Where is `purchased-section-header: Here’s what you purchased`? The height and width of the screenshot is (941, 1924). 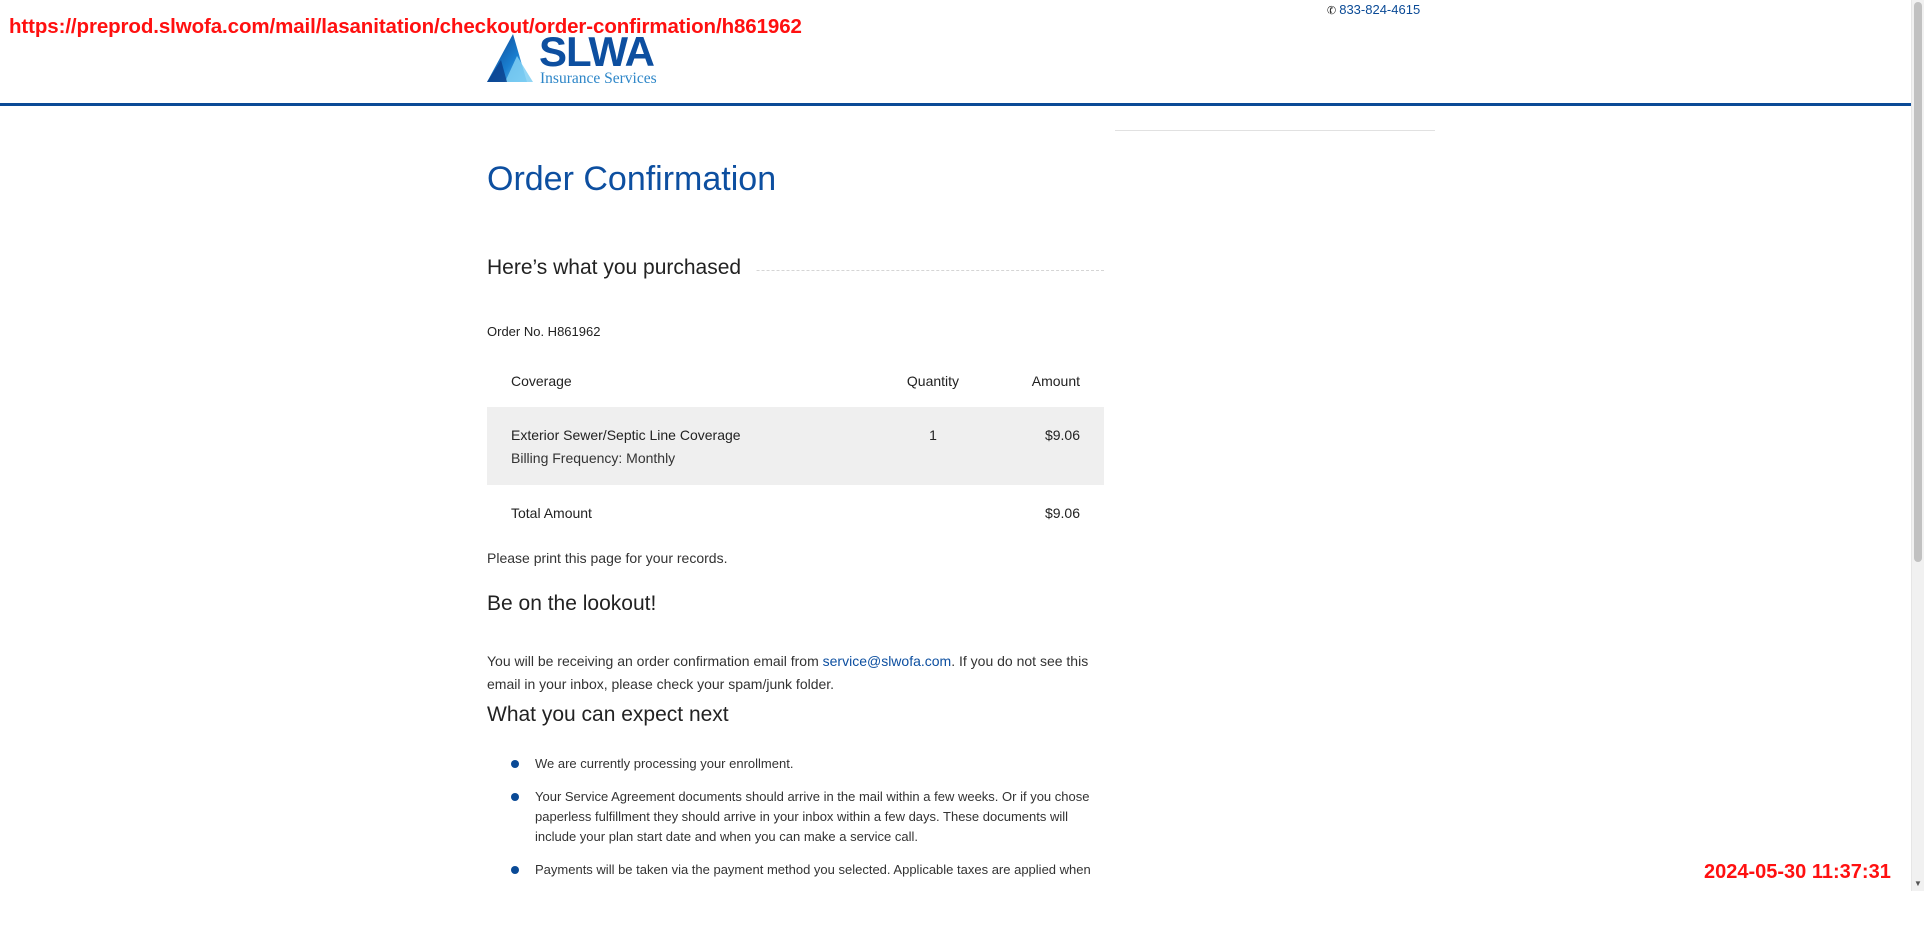 purchased-section-header: Here’s what you purchased is located at coordinates (795, 271).